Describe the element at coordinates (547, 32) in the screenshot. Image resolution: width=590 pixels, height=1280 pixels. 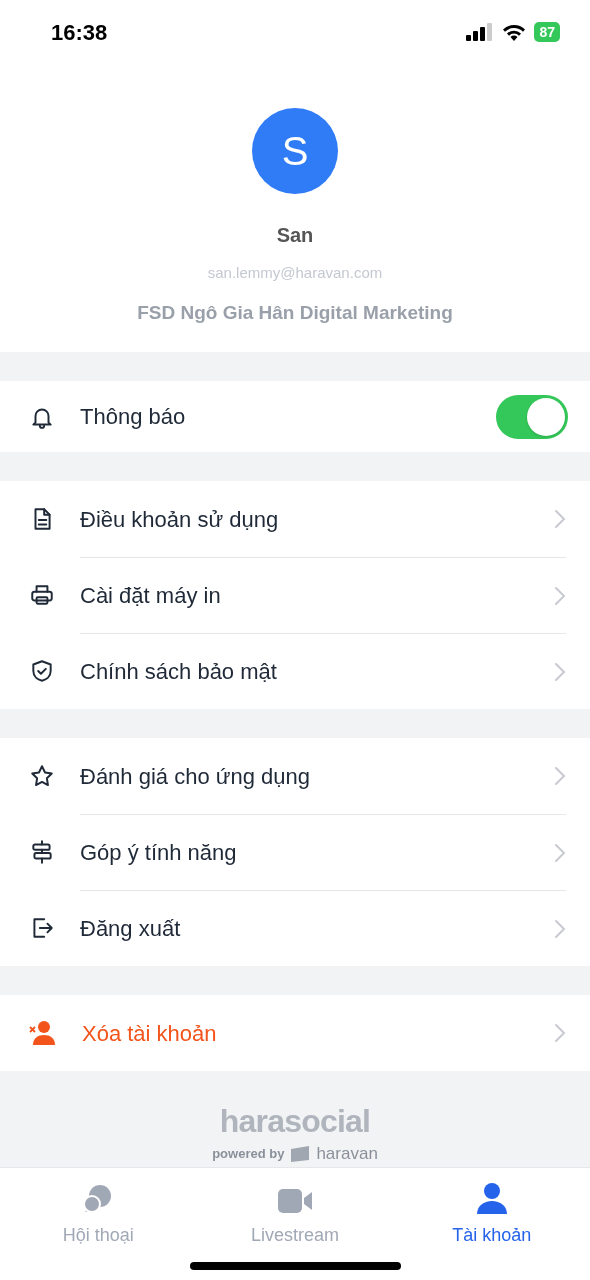
I see `battery-indicator: 87` at that location.